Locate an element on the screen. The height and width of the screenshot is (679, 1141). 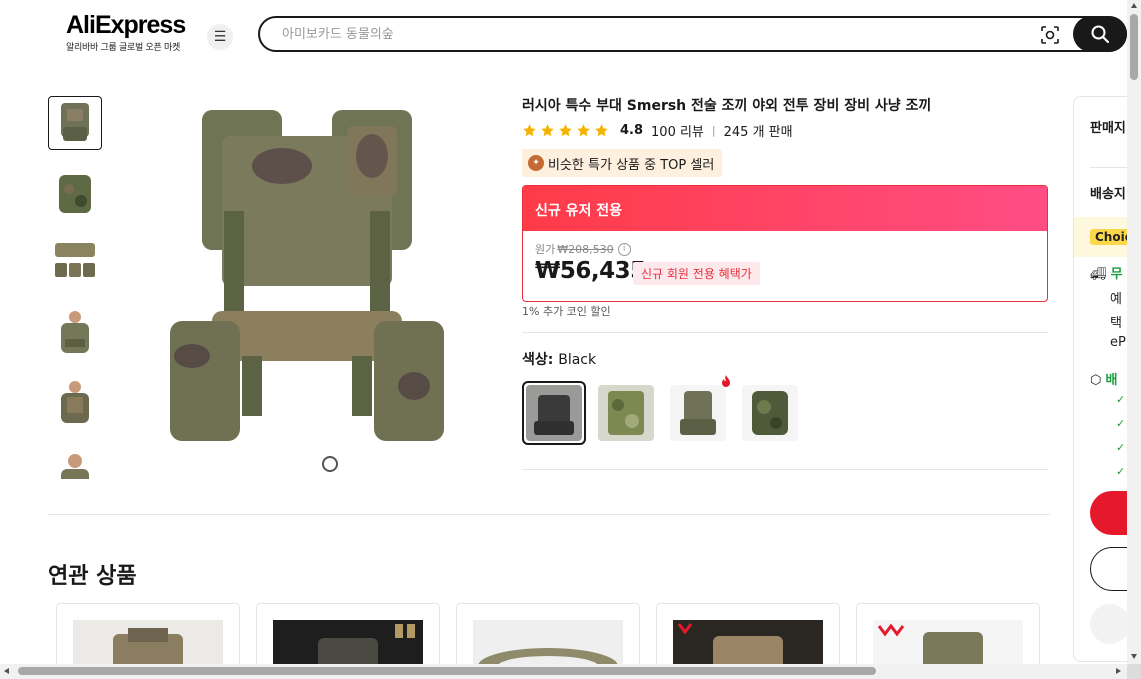
shipping-guarantee-row: ⬡ 배 is located at coordinates (1103, 378).